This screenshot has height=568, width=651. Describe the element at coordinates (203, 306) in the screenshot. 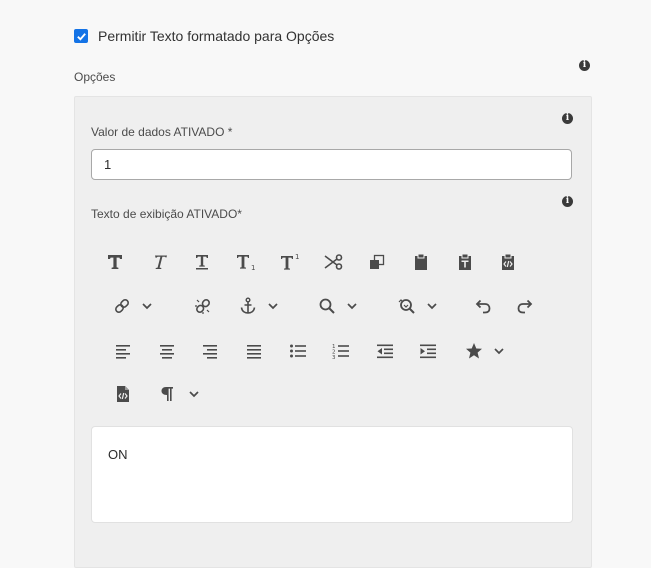

I see `unlink-icon` at that location.